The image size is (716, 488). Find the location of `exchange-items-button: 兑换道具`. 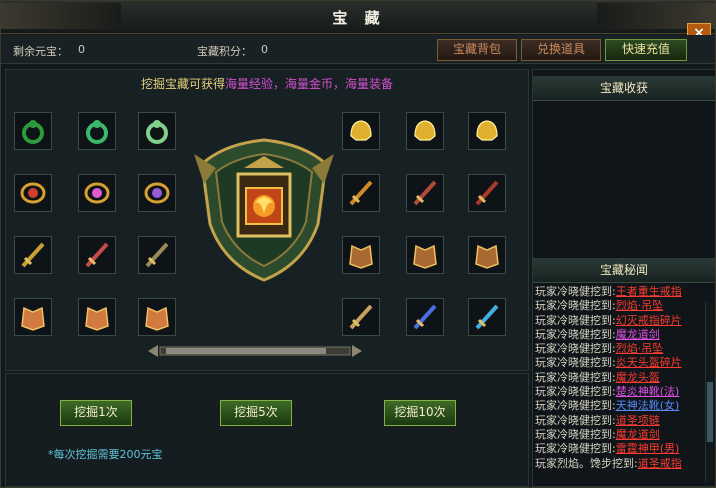

exchange-items-button: 兑换道具 is located at coordinates (561, 50).